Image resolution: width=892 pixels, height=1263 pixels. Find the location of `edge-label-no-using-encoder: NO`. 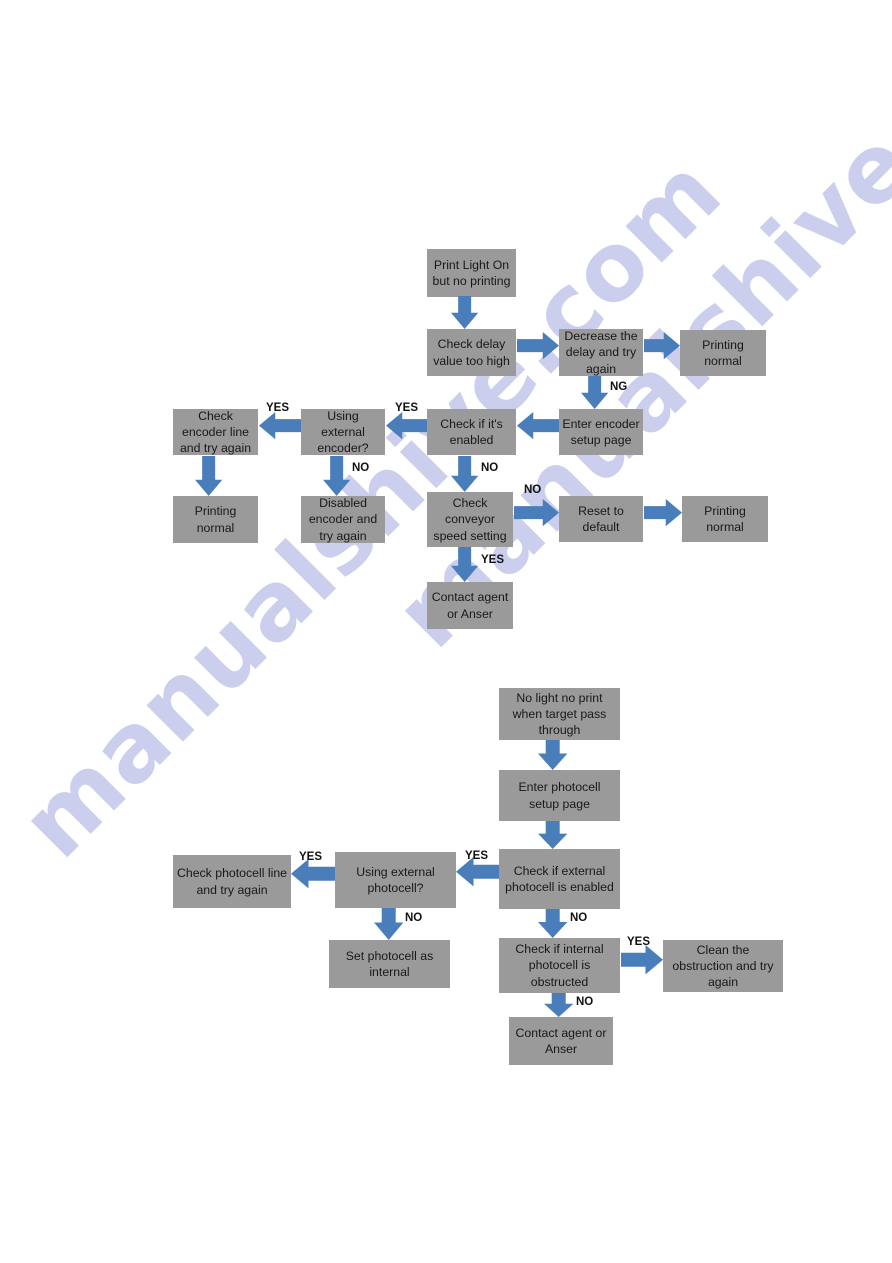

edge-label-no-using-encoder: NO is located at coordinates (361, 468).